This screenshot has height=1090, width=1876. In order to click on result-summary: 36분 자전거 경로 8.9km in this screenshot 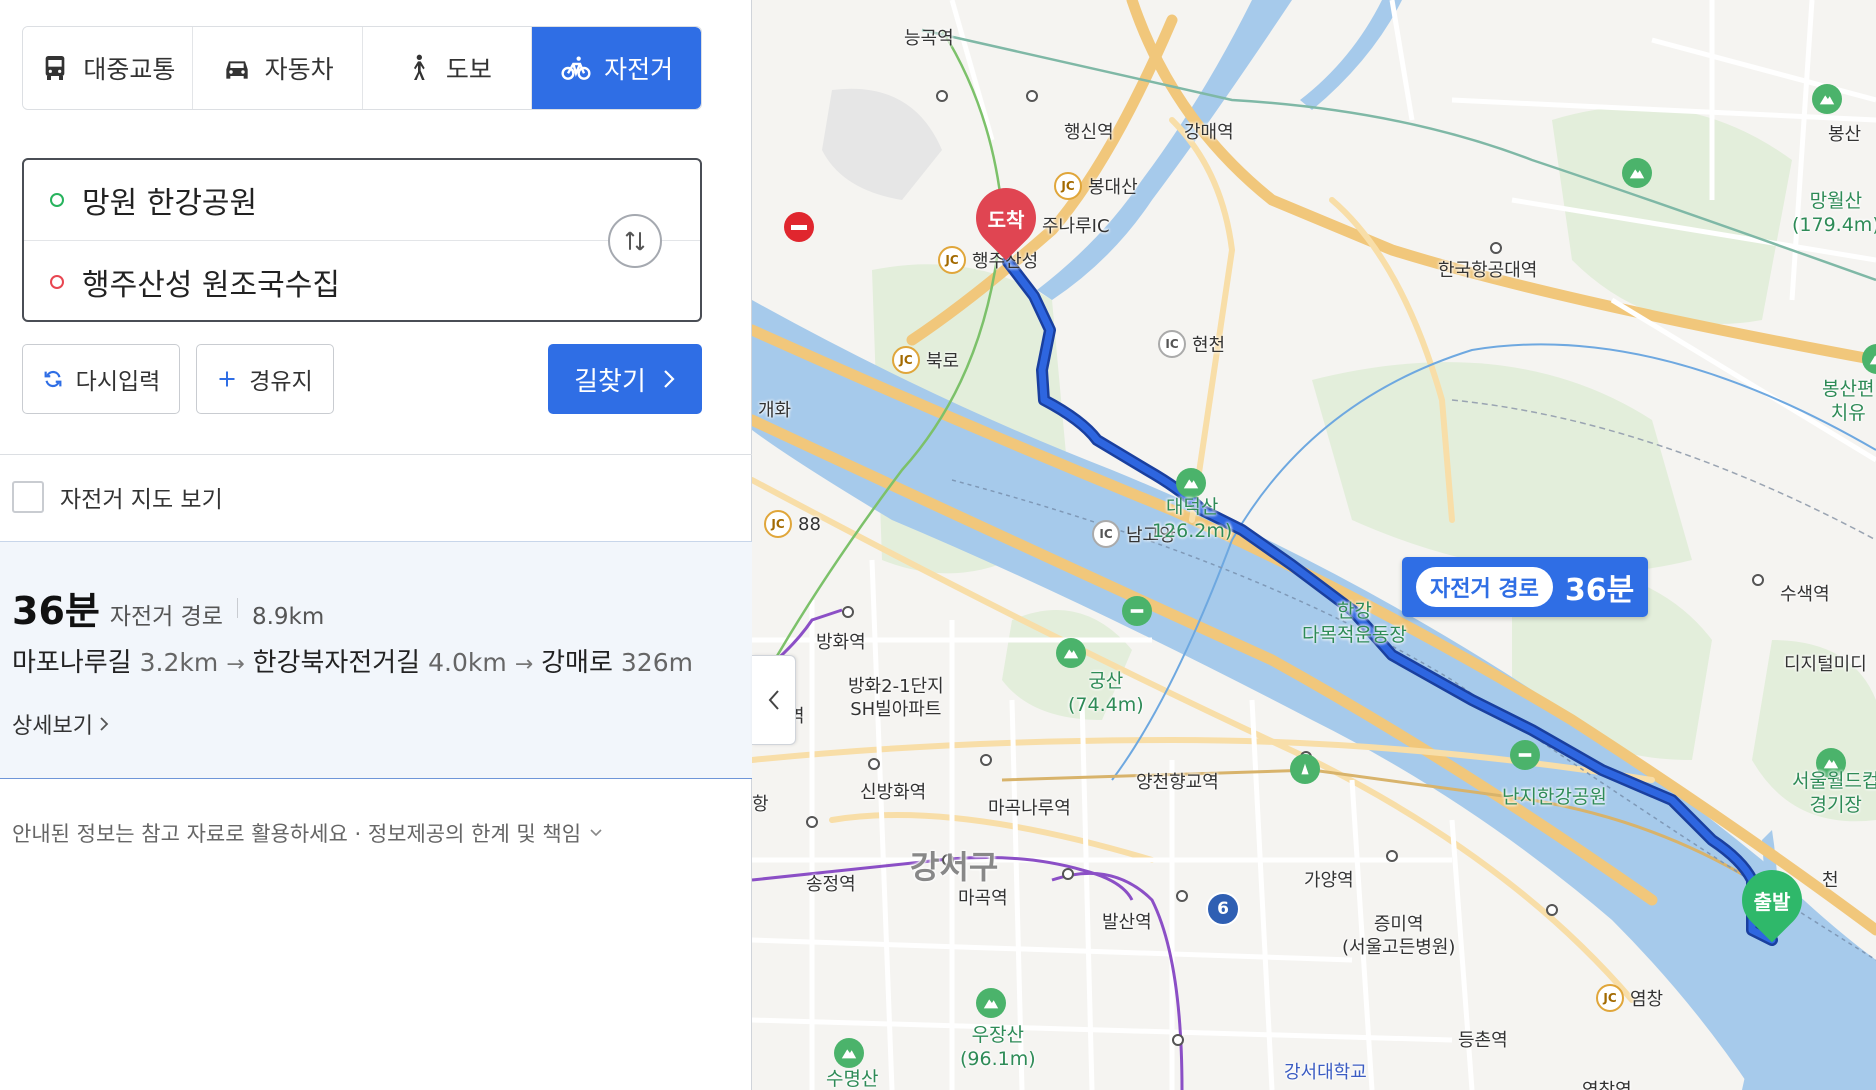, I will do `click(168, 607)`.